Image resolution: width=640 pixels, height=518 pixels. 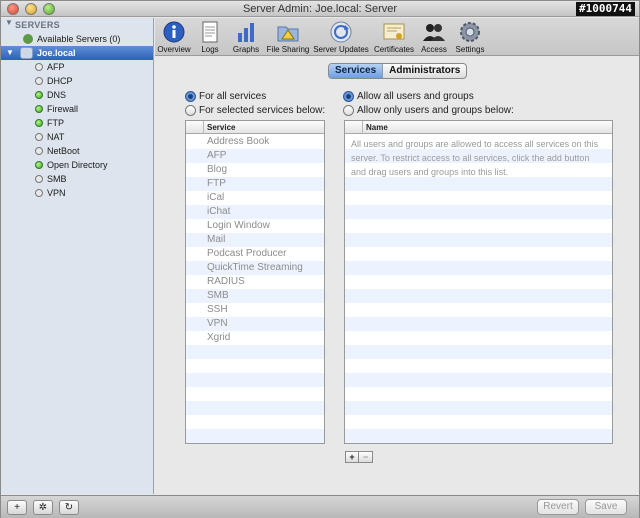 I want to click on list-item: SMB, so click(x=218, y=296).